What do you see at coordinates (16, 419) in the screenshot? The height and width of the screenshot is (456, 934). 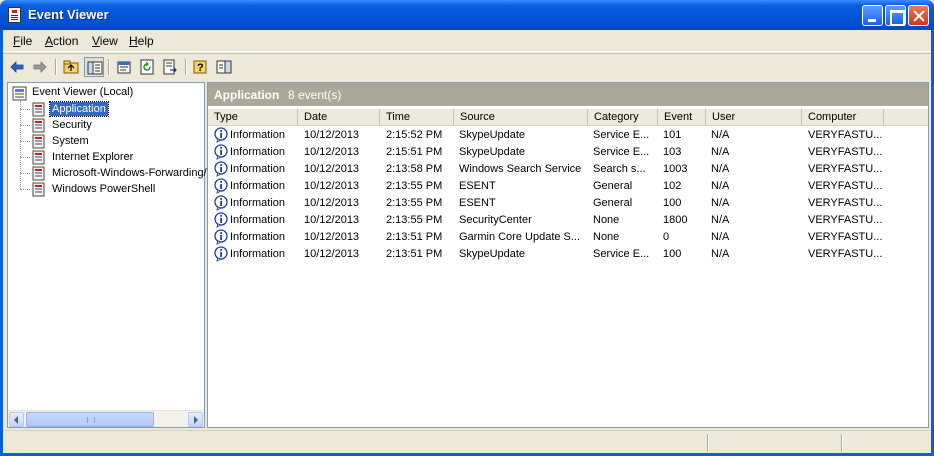 I see `scroll-left-button` at bounding box center [16, 419].